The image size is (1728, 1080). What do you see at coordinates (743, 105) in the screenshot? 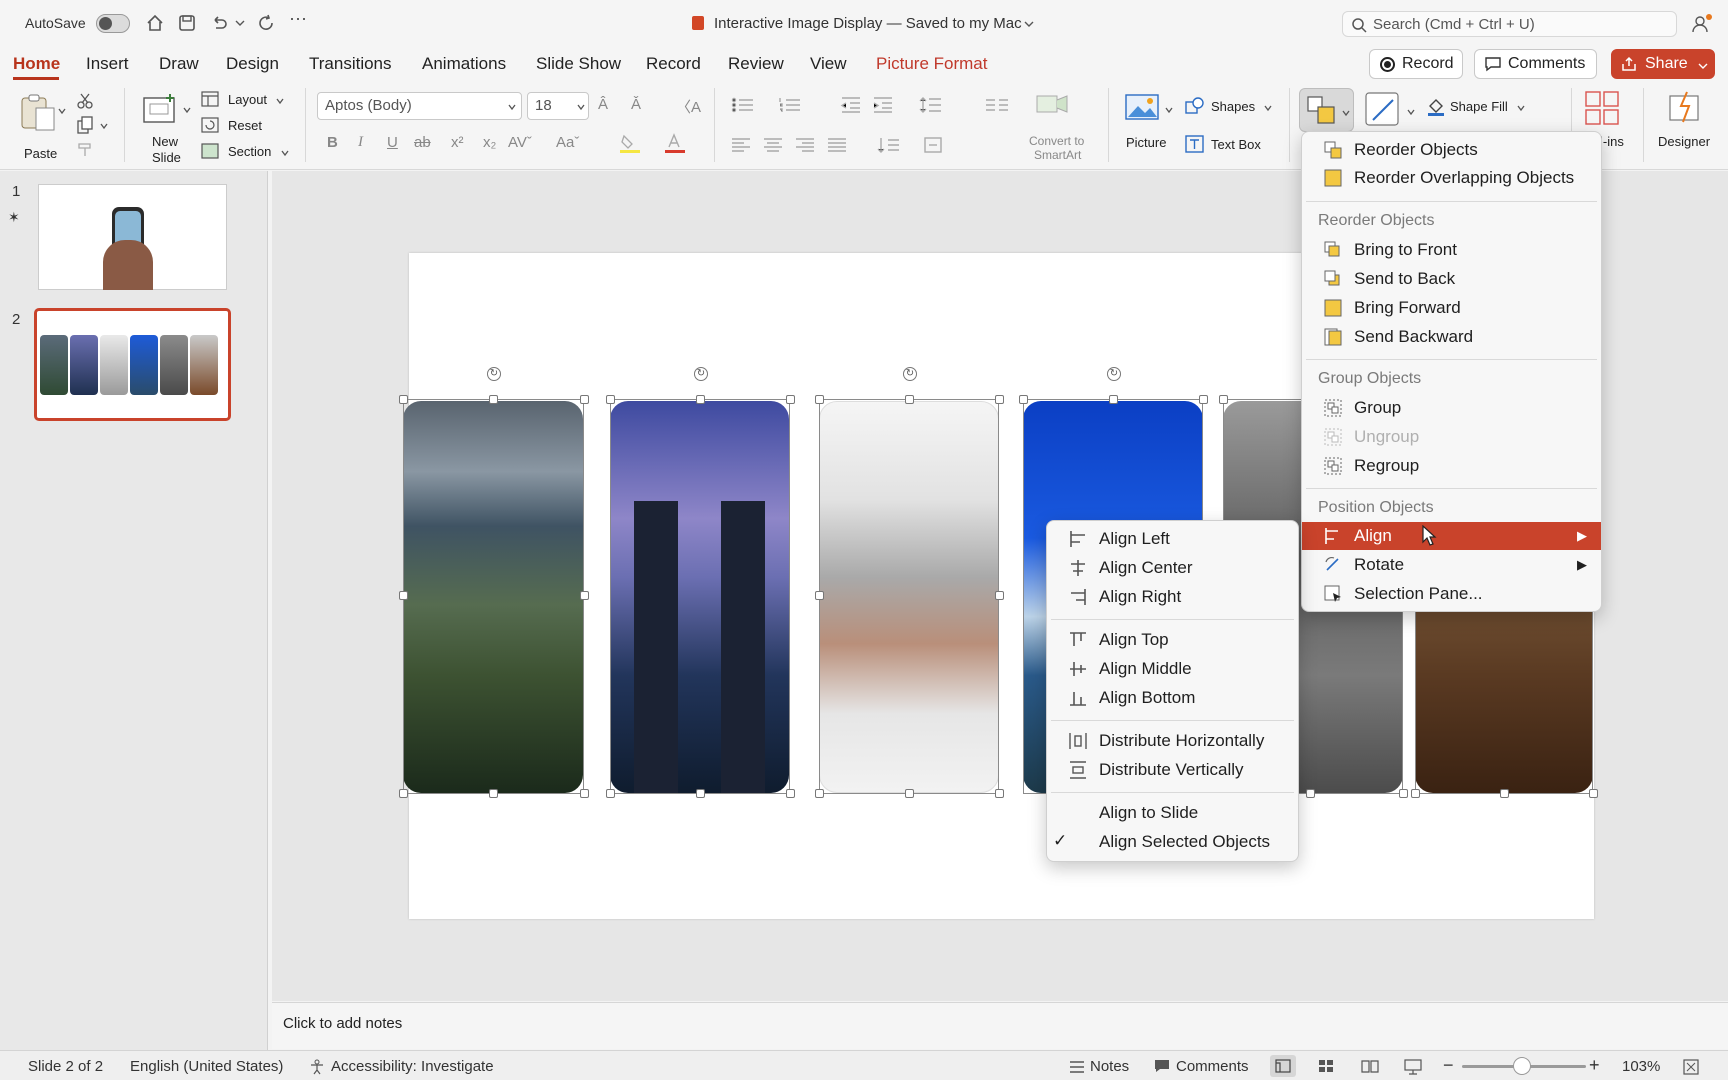
I see `bullets-icon` at bounding box center [743, 105].